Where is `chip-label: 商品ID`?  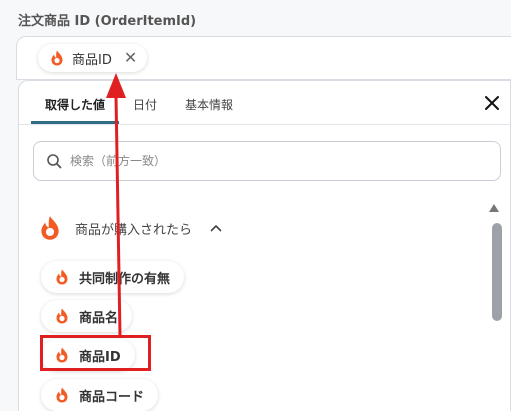 chip-label: 商品ID is located at coordinates (92, 60).